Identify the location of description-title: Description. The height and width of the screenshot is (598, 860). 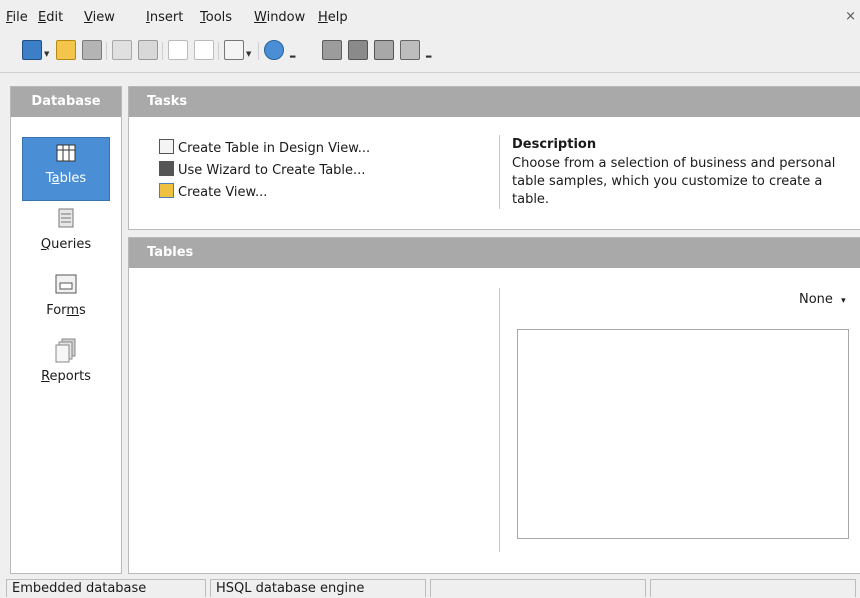
(554, 144).